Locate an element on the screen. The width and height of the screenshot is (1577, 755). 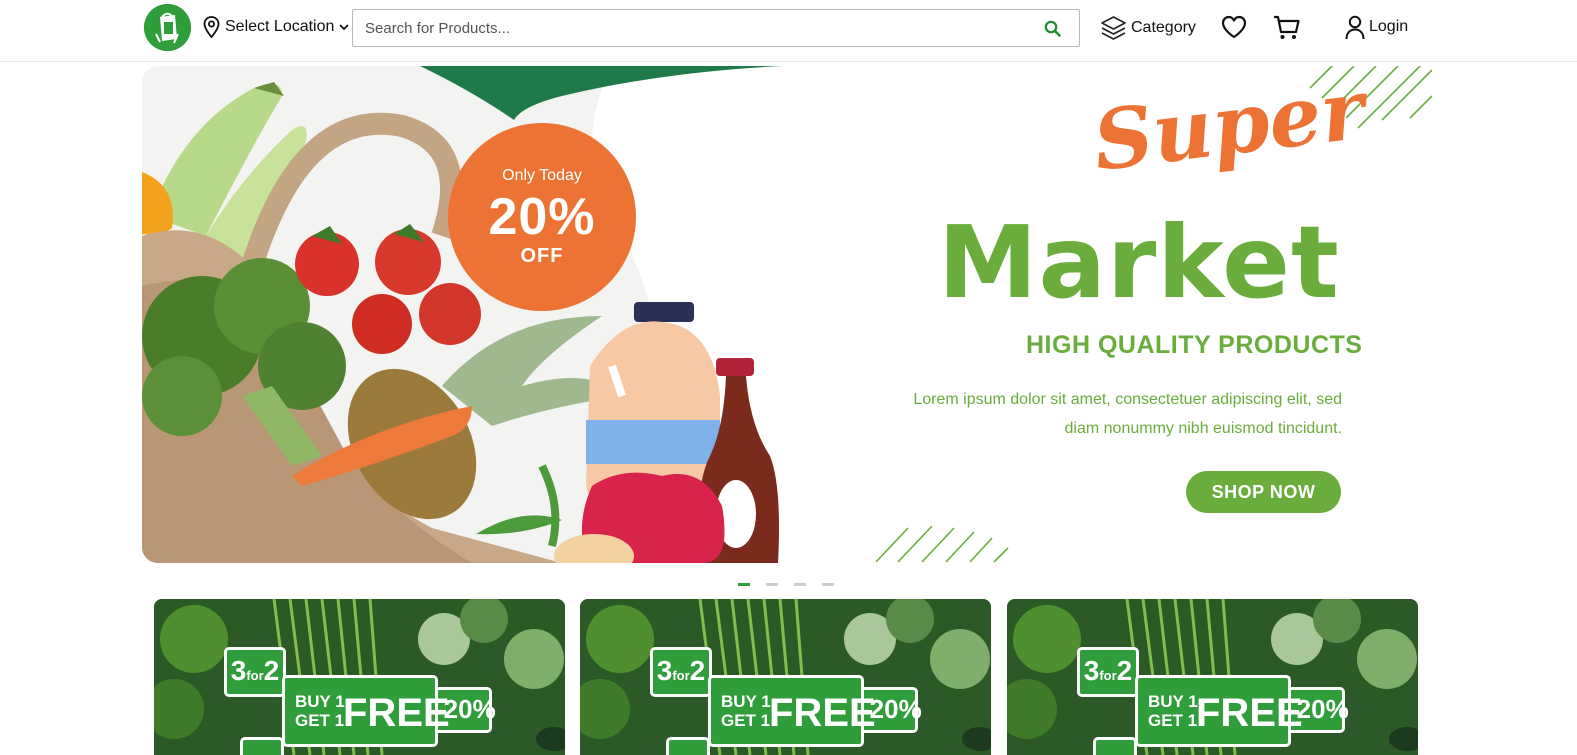
select-location-button: Select Location is located at coordinates (276, 27).